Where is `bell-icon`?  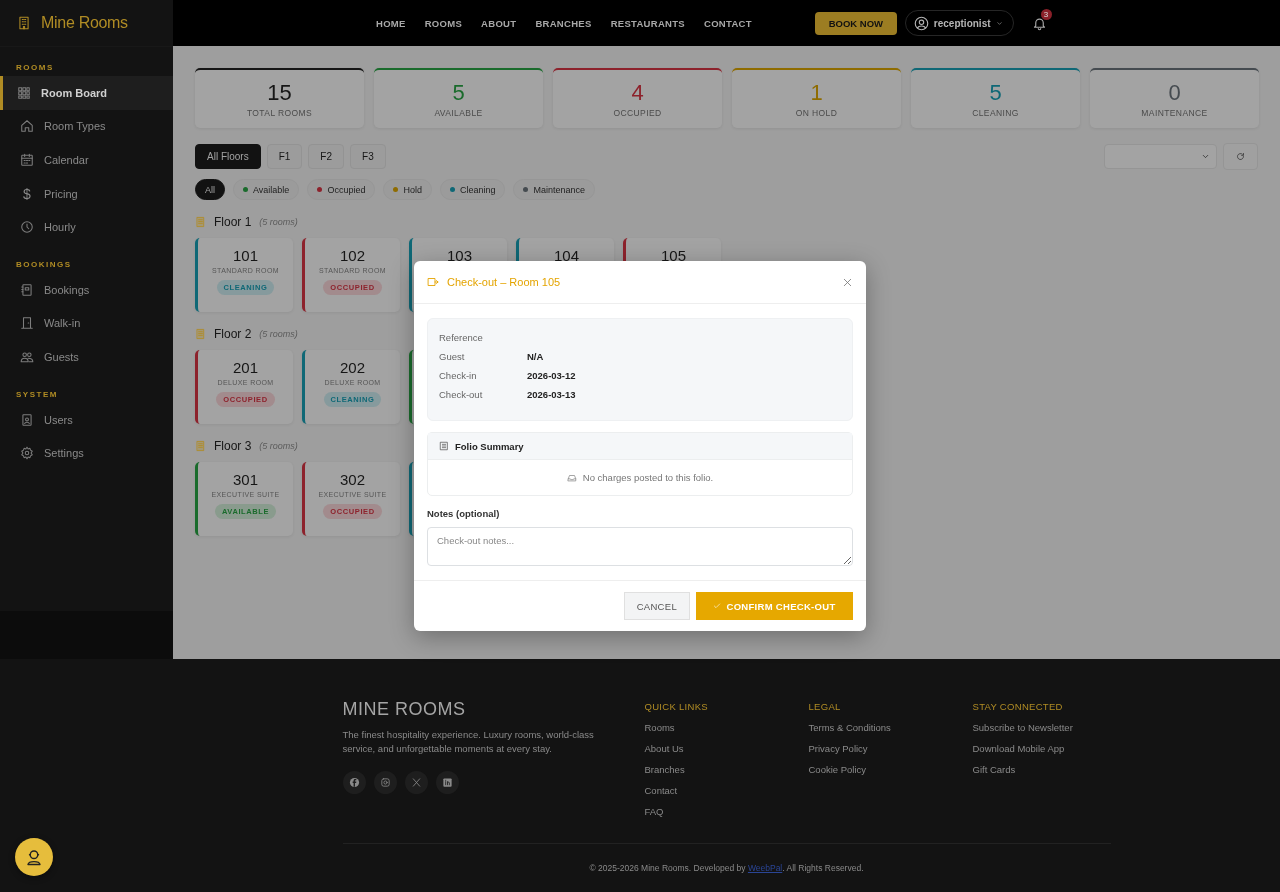 bell-icon is located at coordinates (1039, 23).